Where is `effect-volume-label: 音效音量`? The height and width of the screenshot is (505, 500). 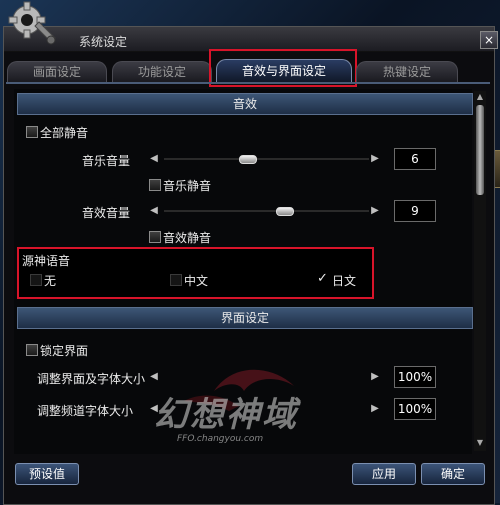
effect-volume-label: 音效音量 is located at coordinates (106, 213).